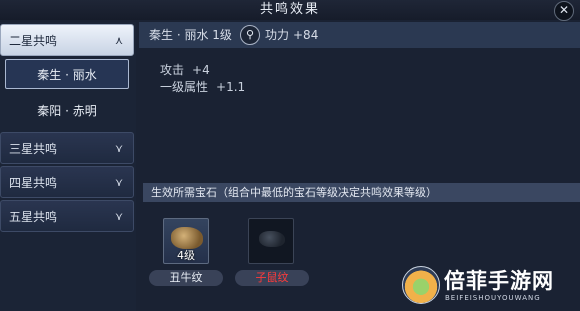  I want to click on gem-slot-chouniu: 4级, so click(186, 241).